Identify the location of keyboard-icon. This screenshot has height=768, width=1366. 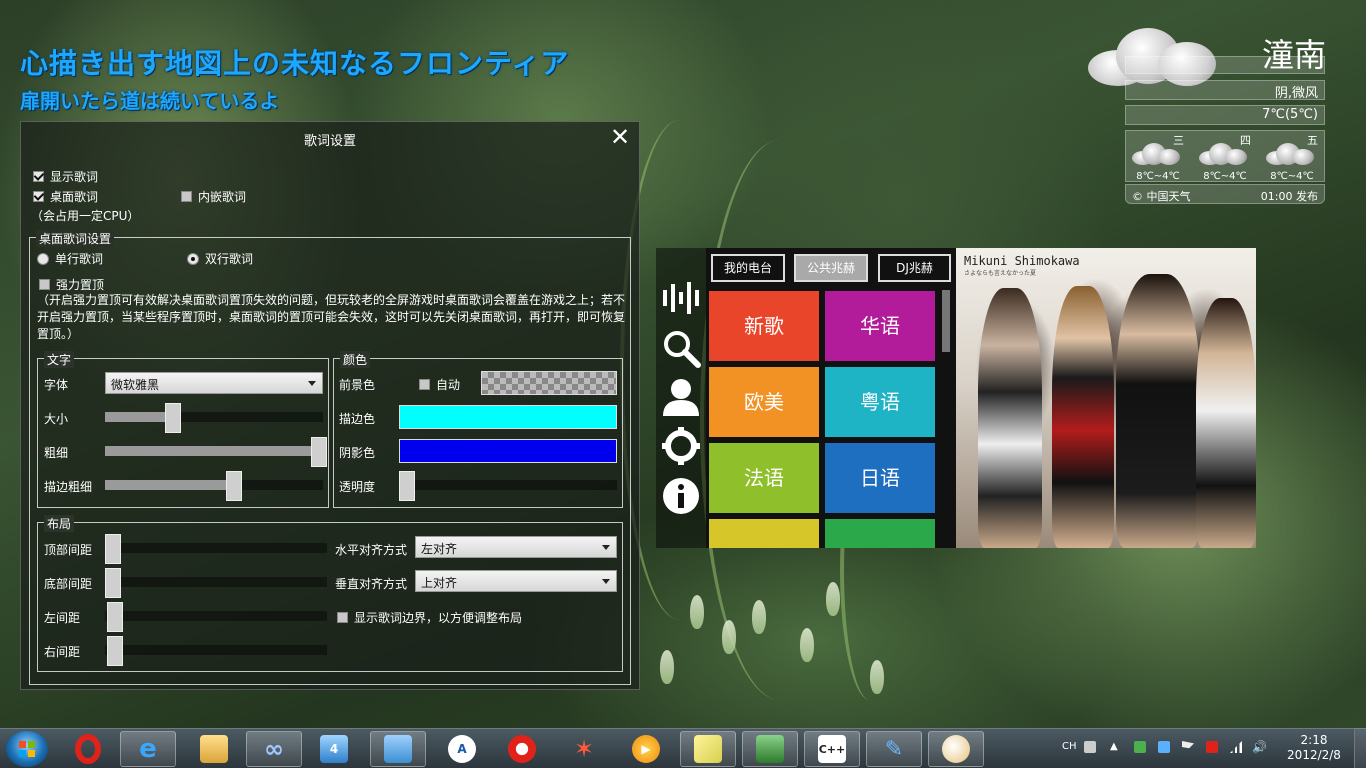
(1090, 747).